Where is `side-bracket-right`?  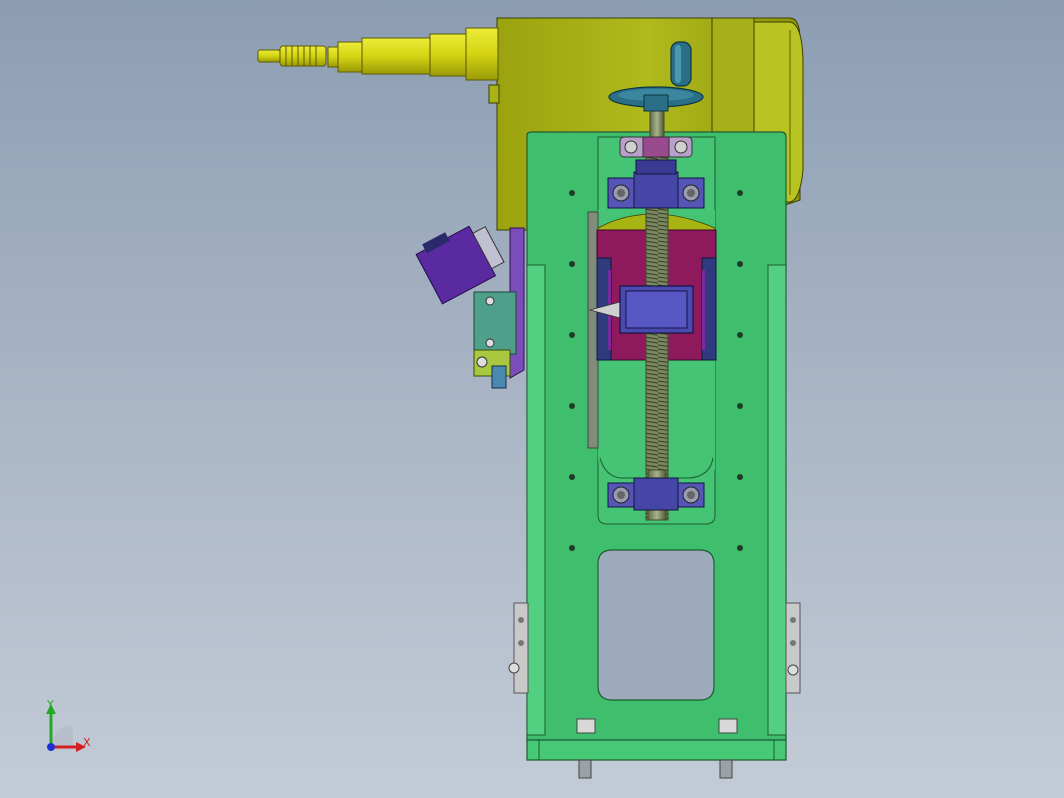 side-bracket-right is located at coordinates (793, 648).